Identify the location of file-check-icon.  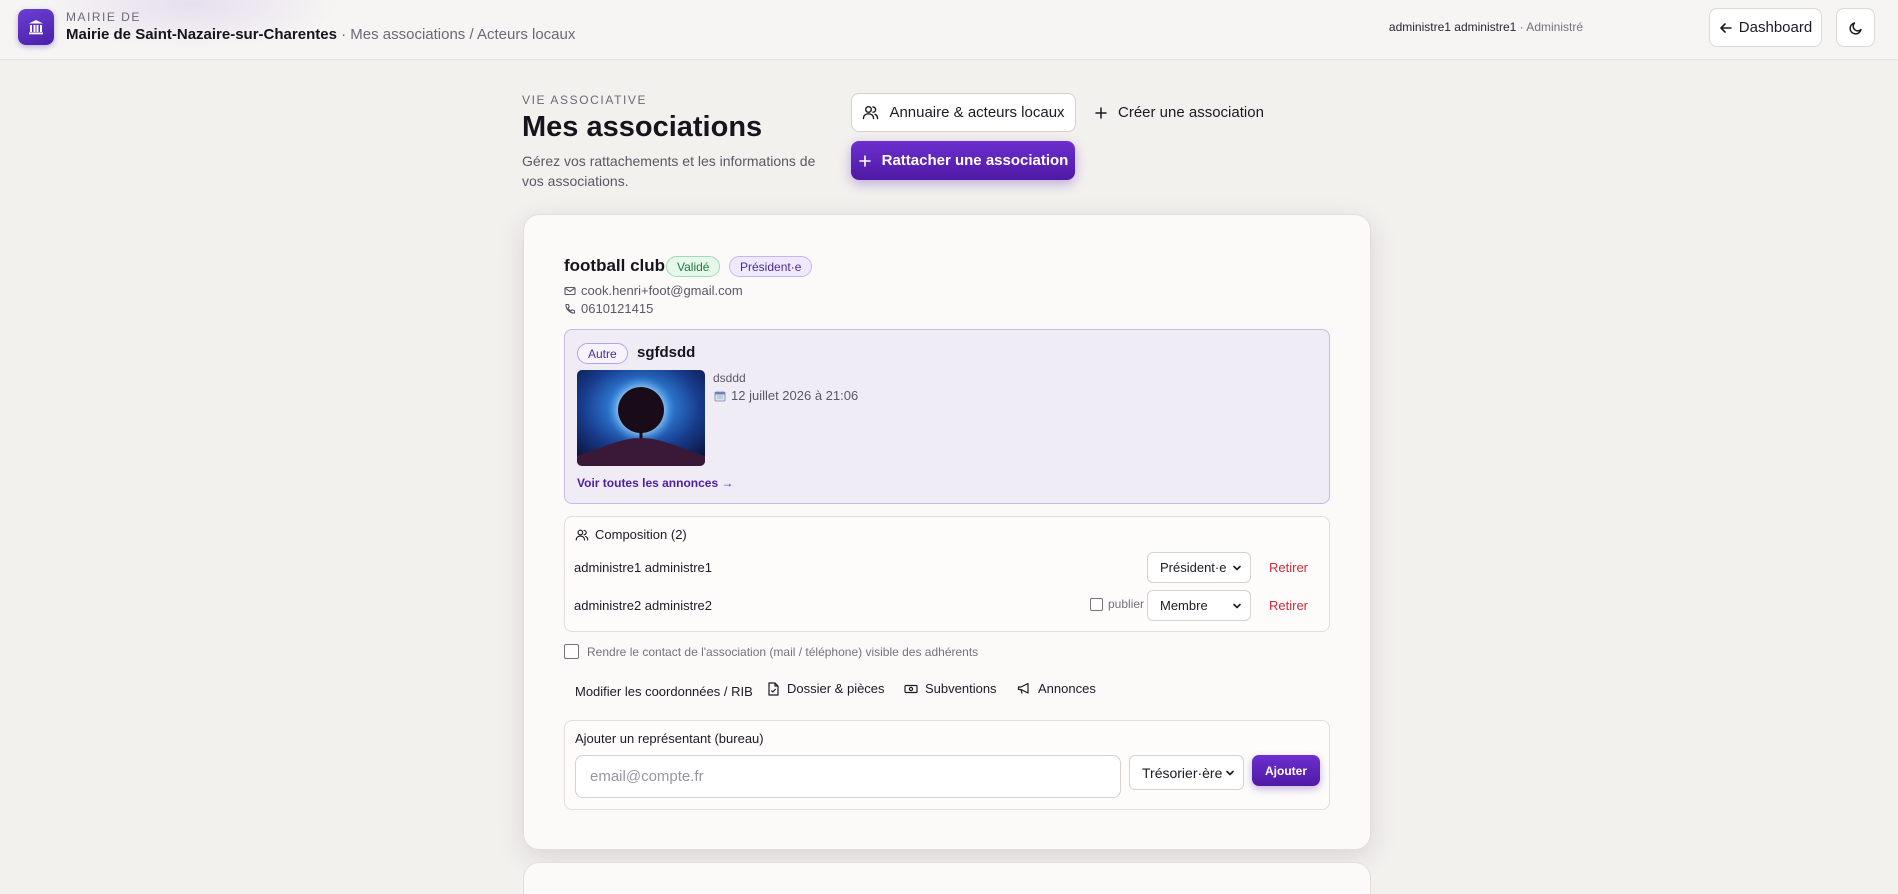
(773, 688).